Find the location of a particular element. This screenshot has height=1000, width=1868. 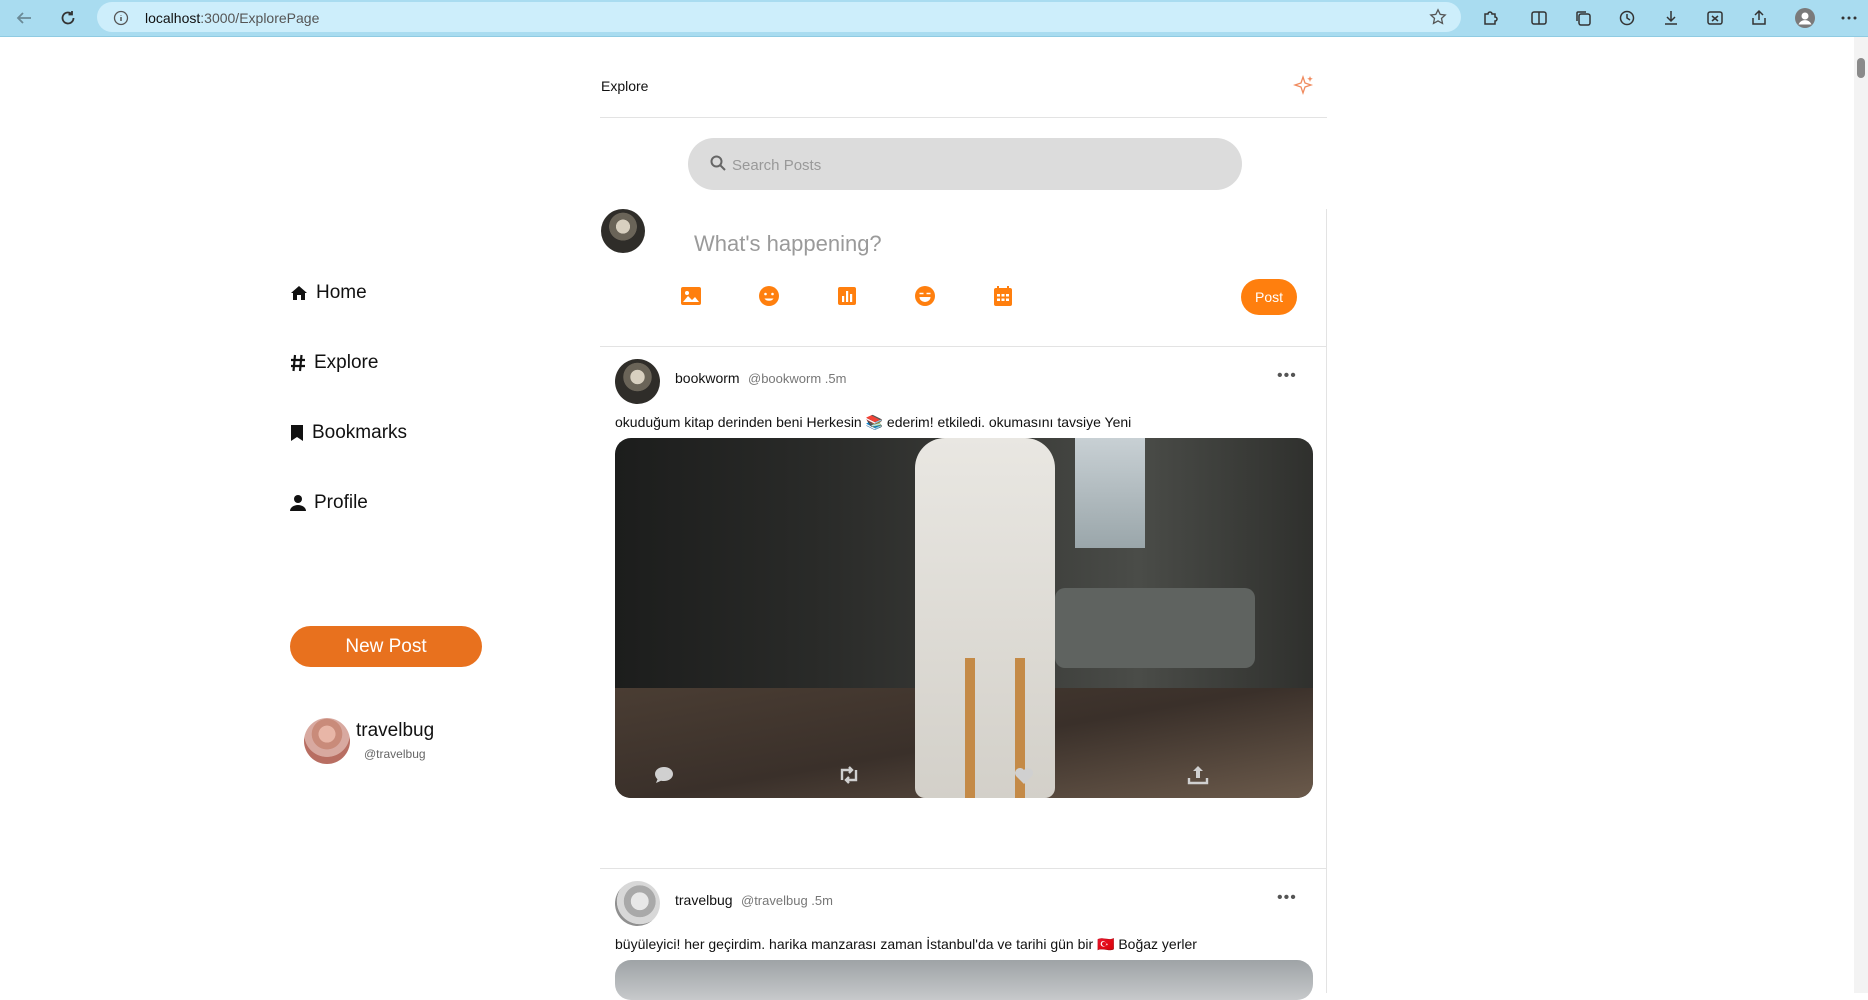

sidebar-item-label: Profile is located at coordinates (341, 502).